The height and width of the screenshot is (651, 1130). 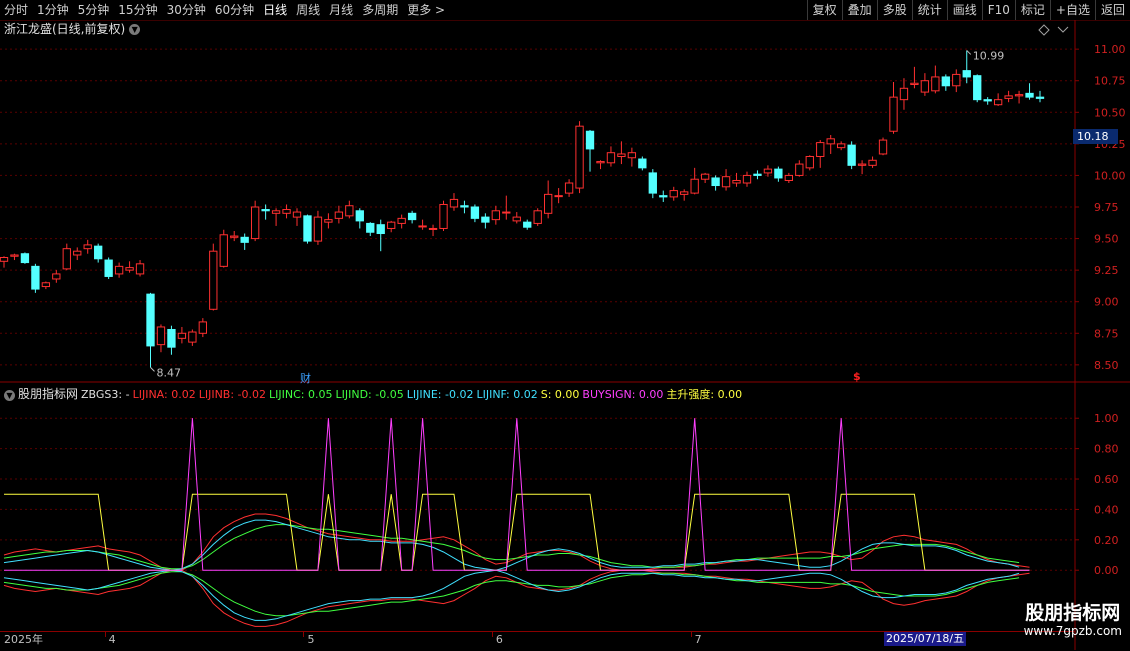 What do you see at coordinates (1106, 239) in the screenshot?
I see `price-tick-label: 9.50` at bounding box center [1106, 239].